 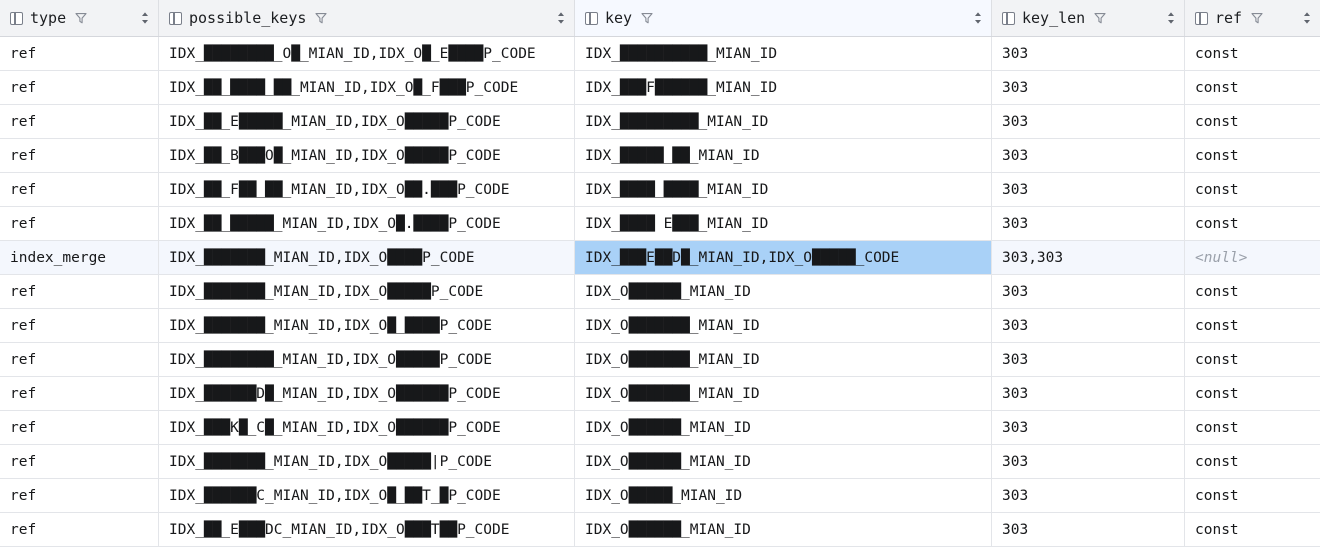 What do you see at coordinates (1088, 257) in the screenshot?
I see `cell-key_len: 303,303` at bounding box center [1088, 257].